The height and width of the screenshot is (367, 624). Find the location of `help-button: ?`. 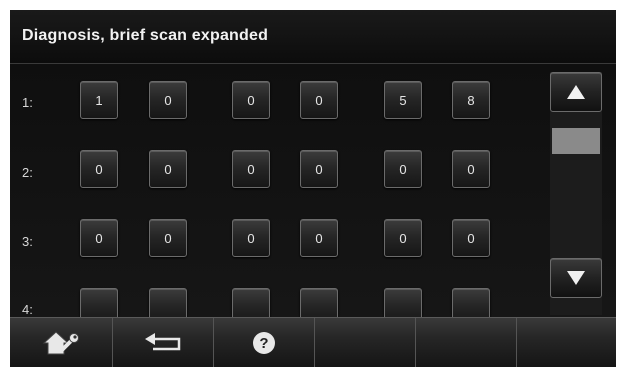

help-button: ? is located at coordinates (264, 342).